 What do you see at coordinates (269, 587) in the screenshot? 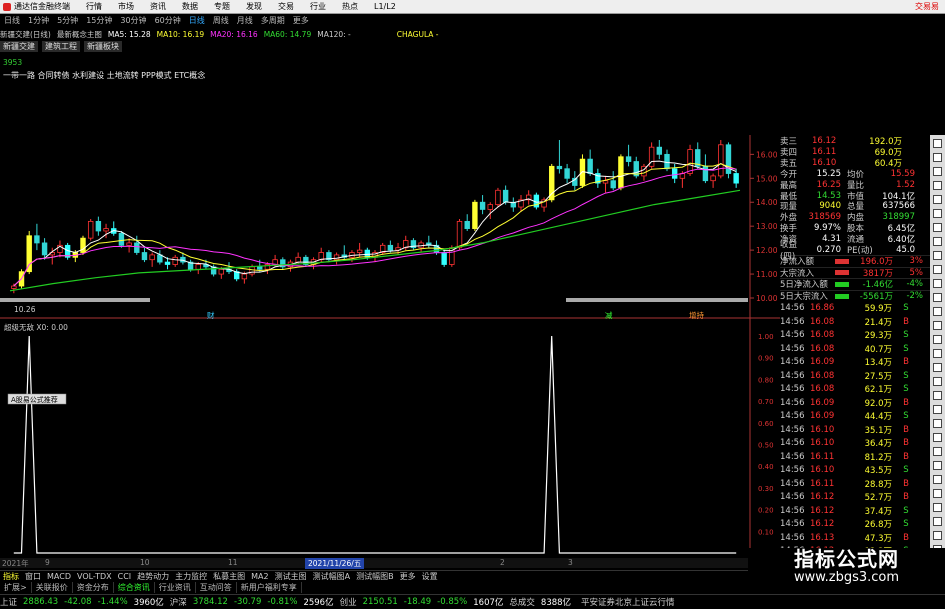
I see `page-tab: 新用户福利专享` at bounding box center [269, 587].